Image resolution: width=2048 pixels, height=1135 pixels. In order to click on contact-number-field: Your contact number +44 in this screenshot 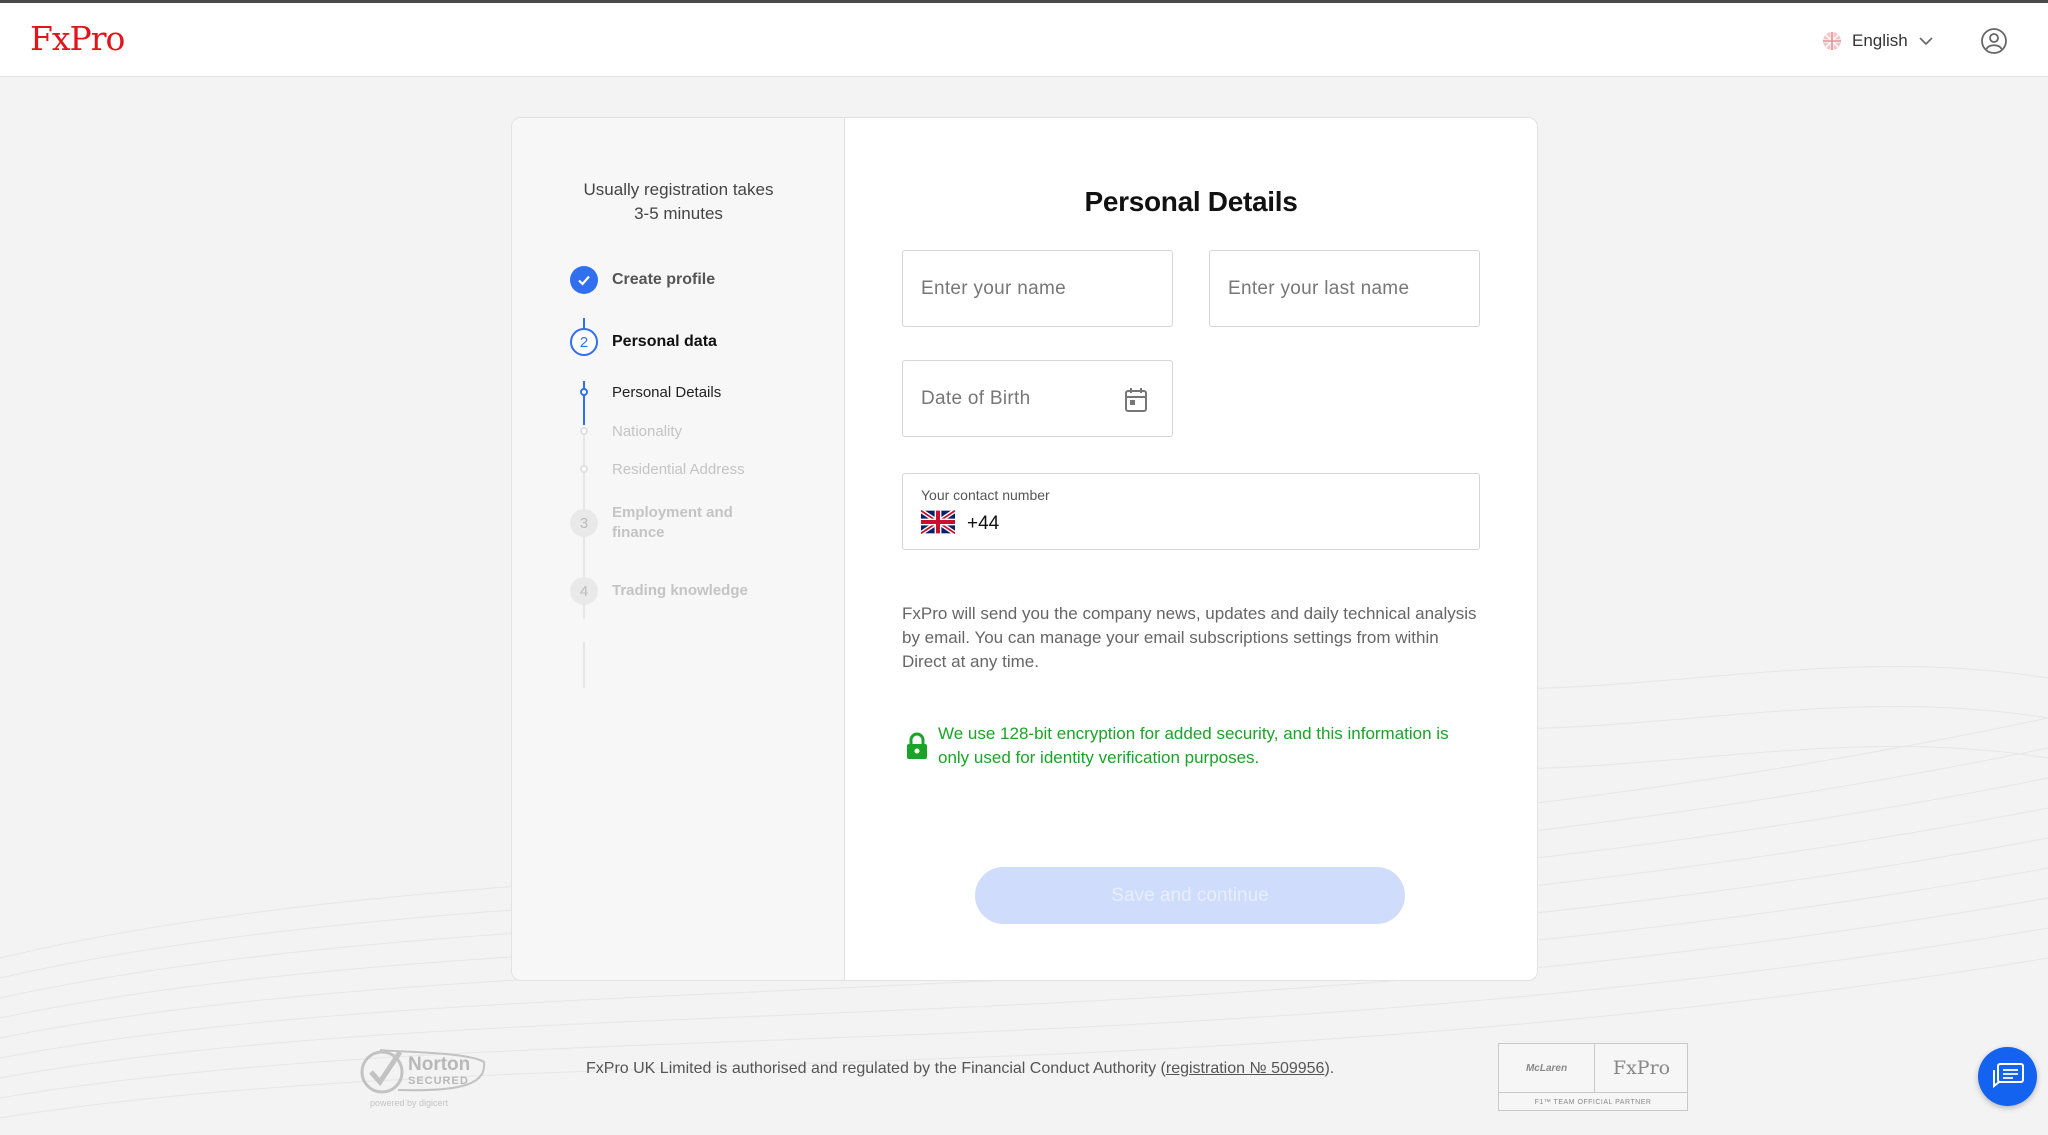, I will do `click(1191, 511)`.